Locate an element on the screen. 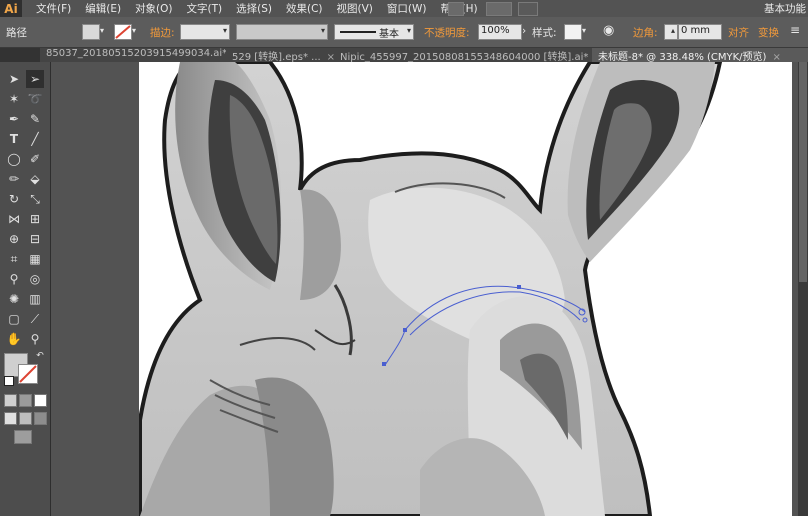 Image resolution: width=808 pixels, height=516 pixels. lasso-icon: ➰ is located at coordinates (35, 99).